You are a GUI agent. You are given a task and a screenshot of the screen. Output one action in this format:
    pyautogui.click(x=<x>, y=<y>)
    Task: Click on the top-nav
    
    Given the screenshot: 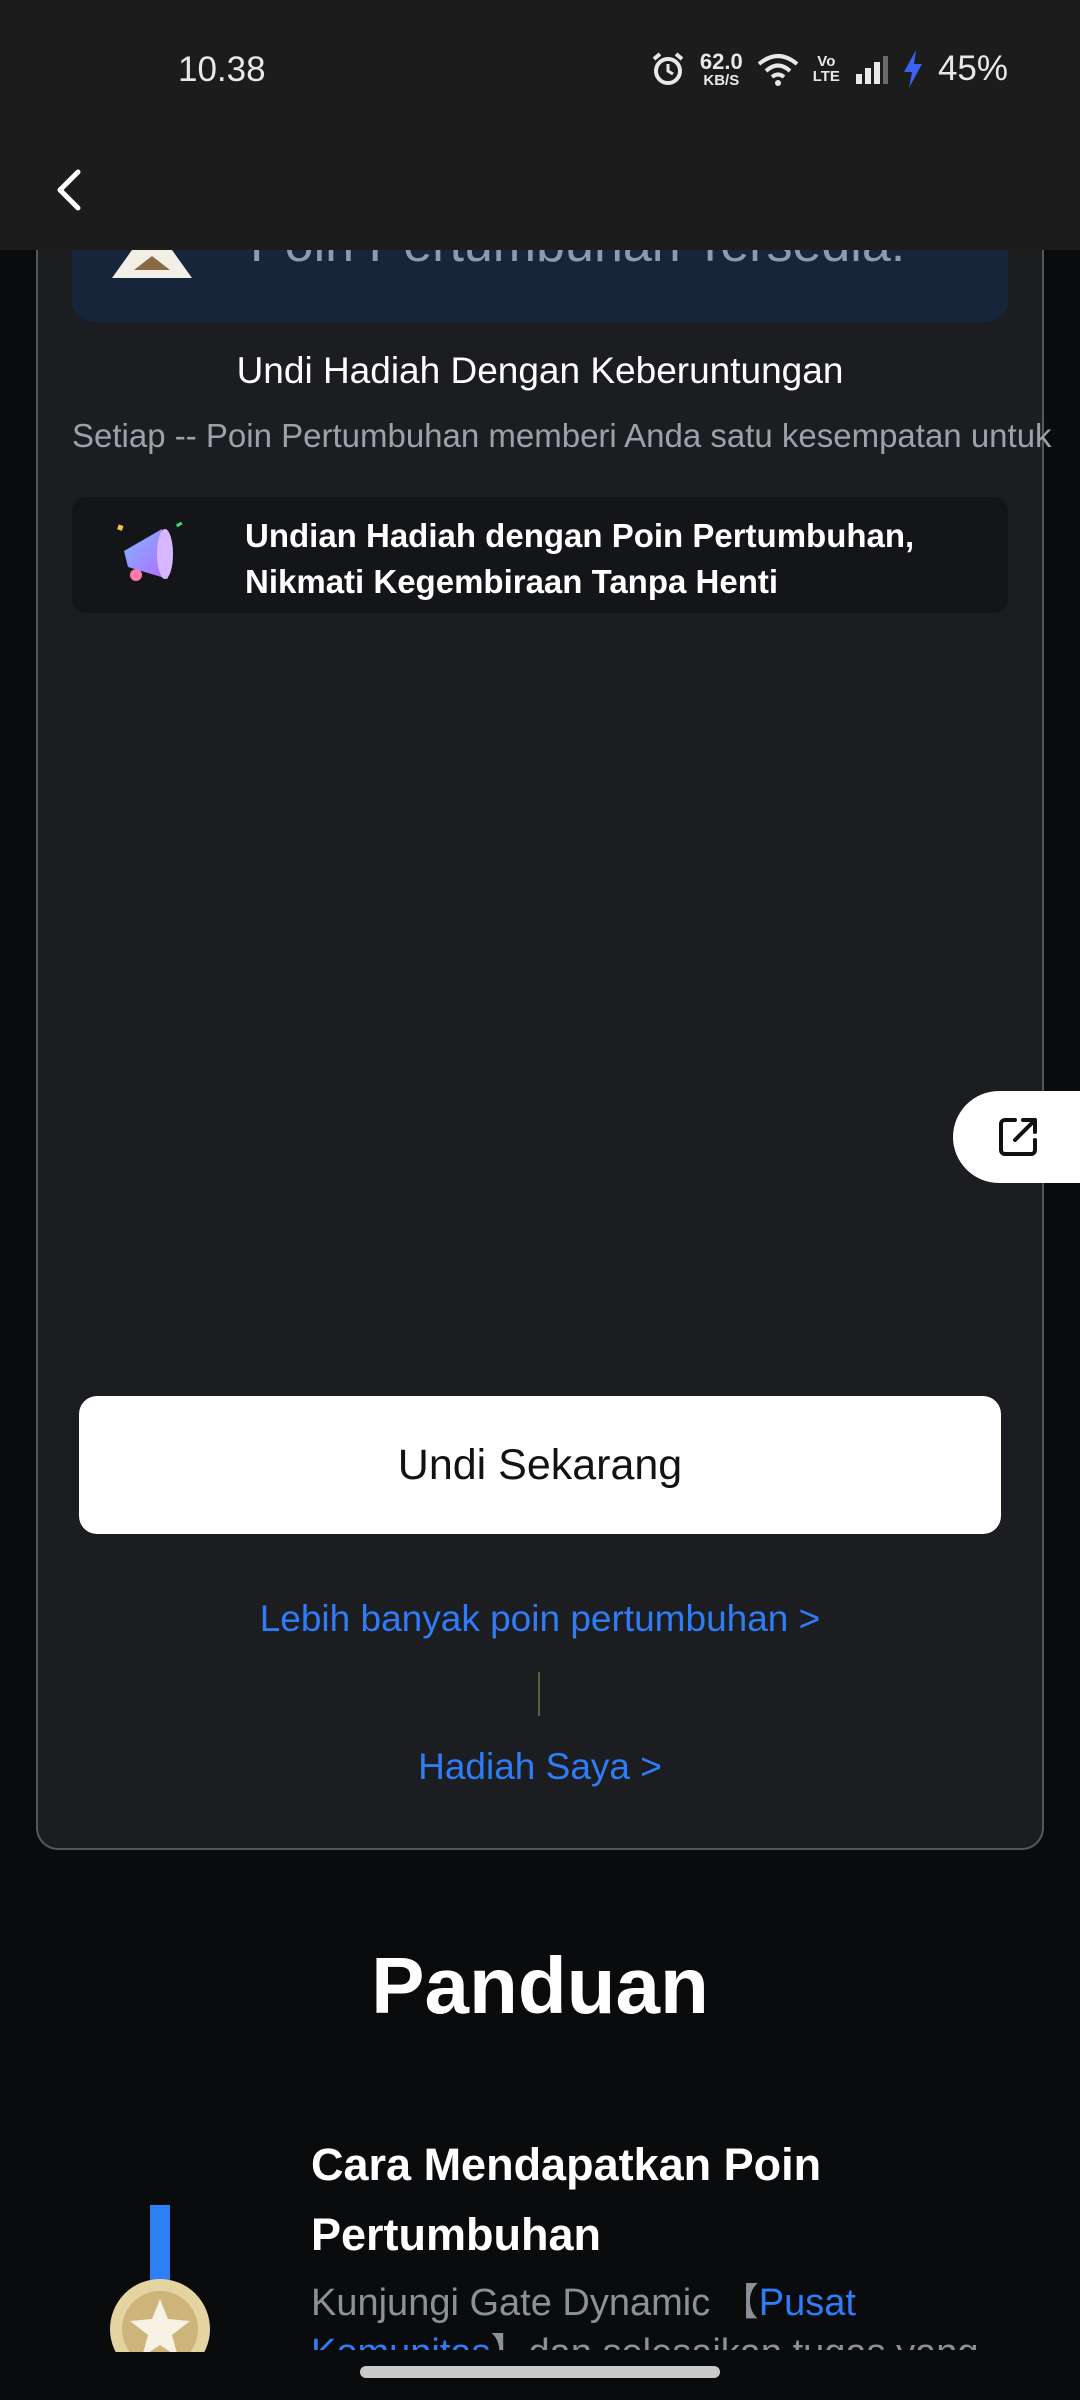 What is the action you would take?
    pyautogui.click(x=540, y=195)
    